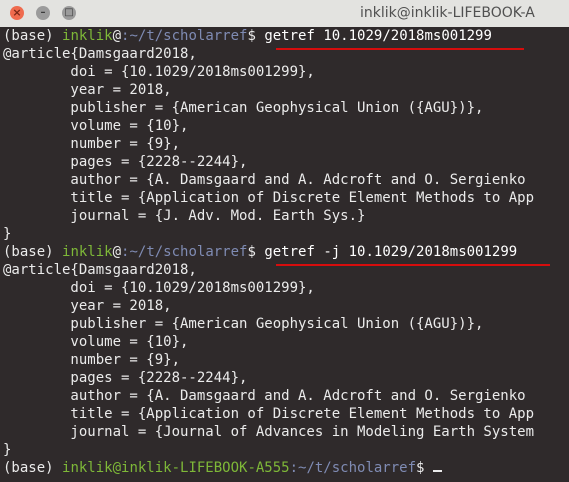  Describe the element at coordinates (378, 36) in the screenshot. I see `command-text: getref 10.1029/2018ms001299` at that location.